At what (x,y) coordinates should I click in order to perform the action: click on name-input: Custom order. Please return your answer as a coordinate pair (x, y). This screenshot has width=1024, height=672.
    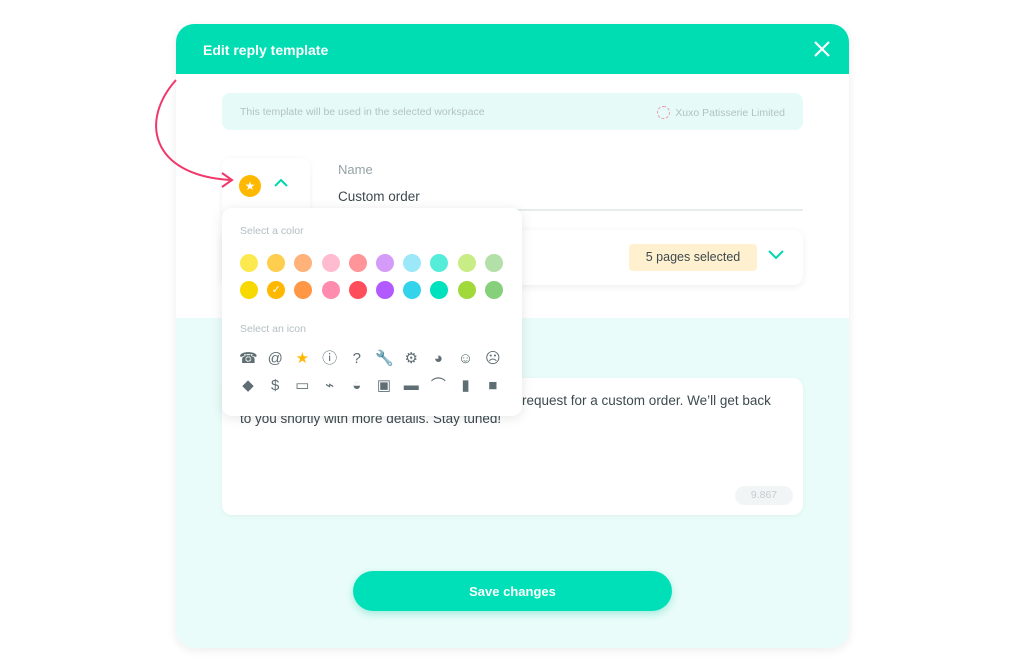
    Looking at the image, I should click on (379, 196).